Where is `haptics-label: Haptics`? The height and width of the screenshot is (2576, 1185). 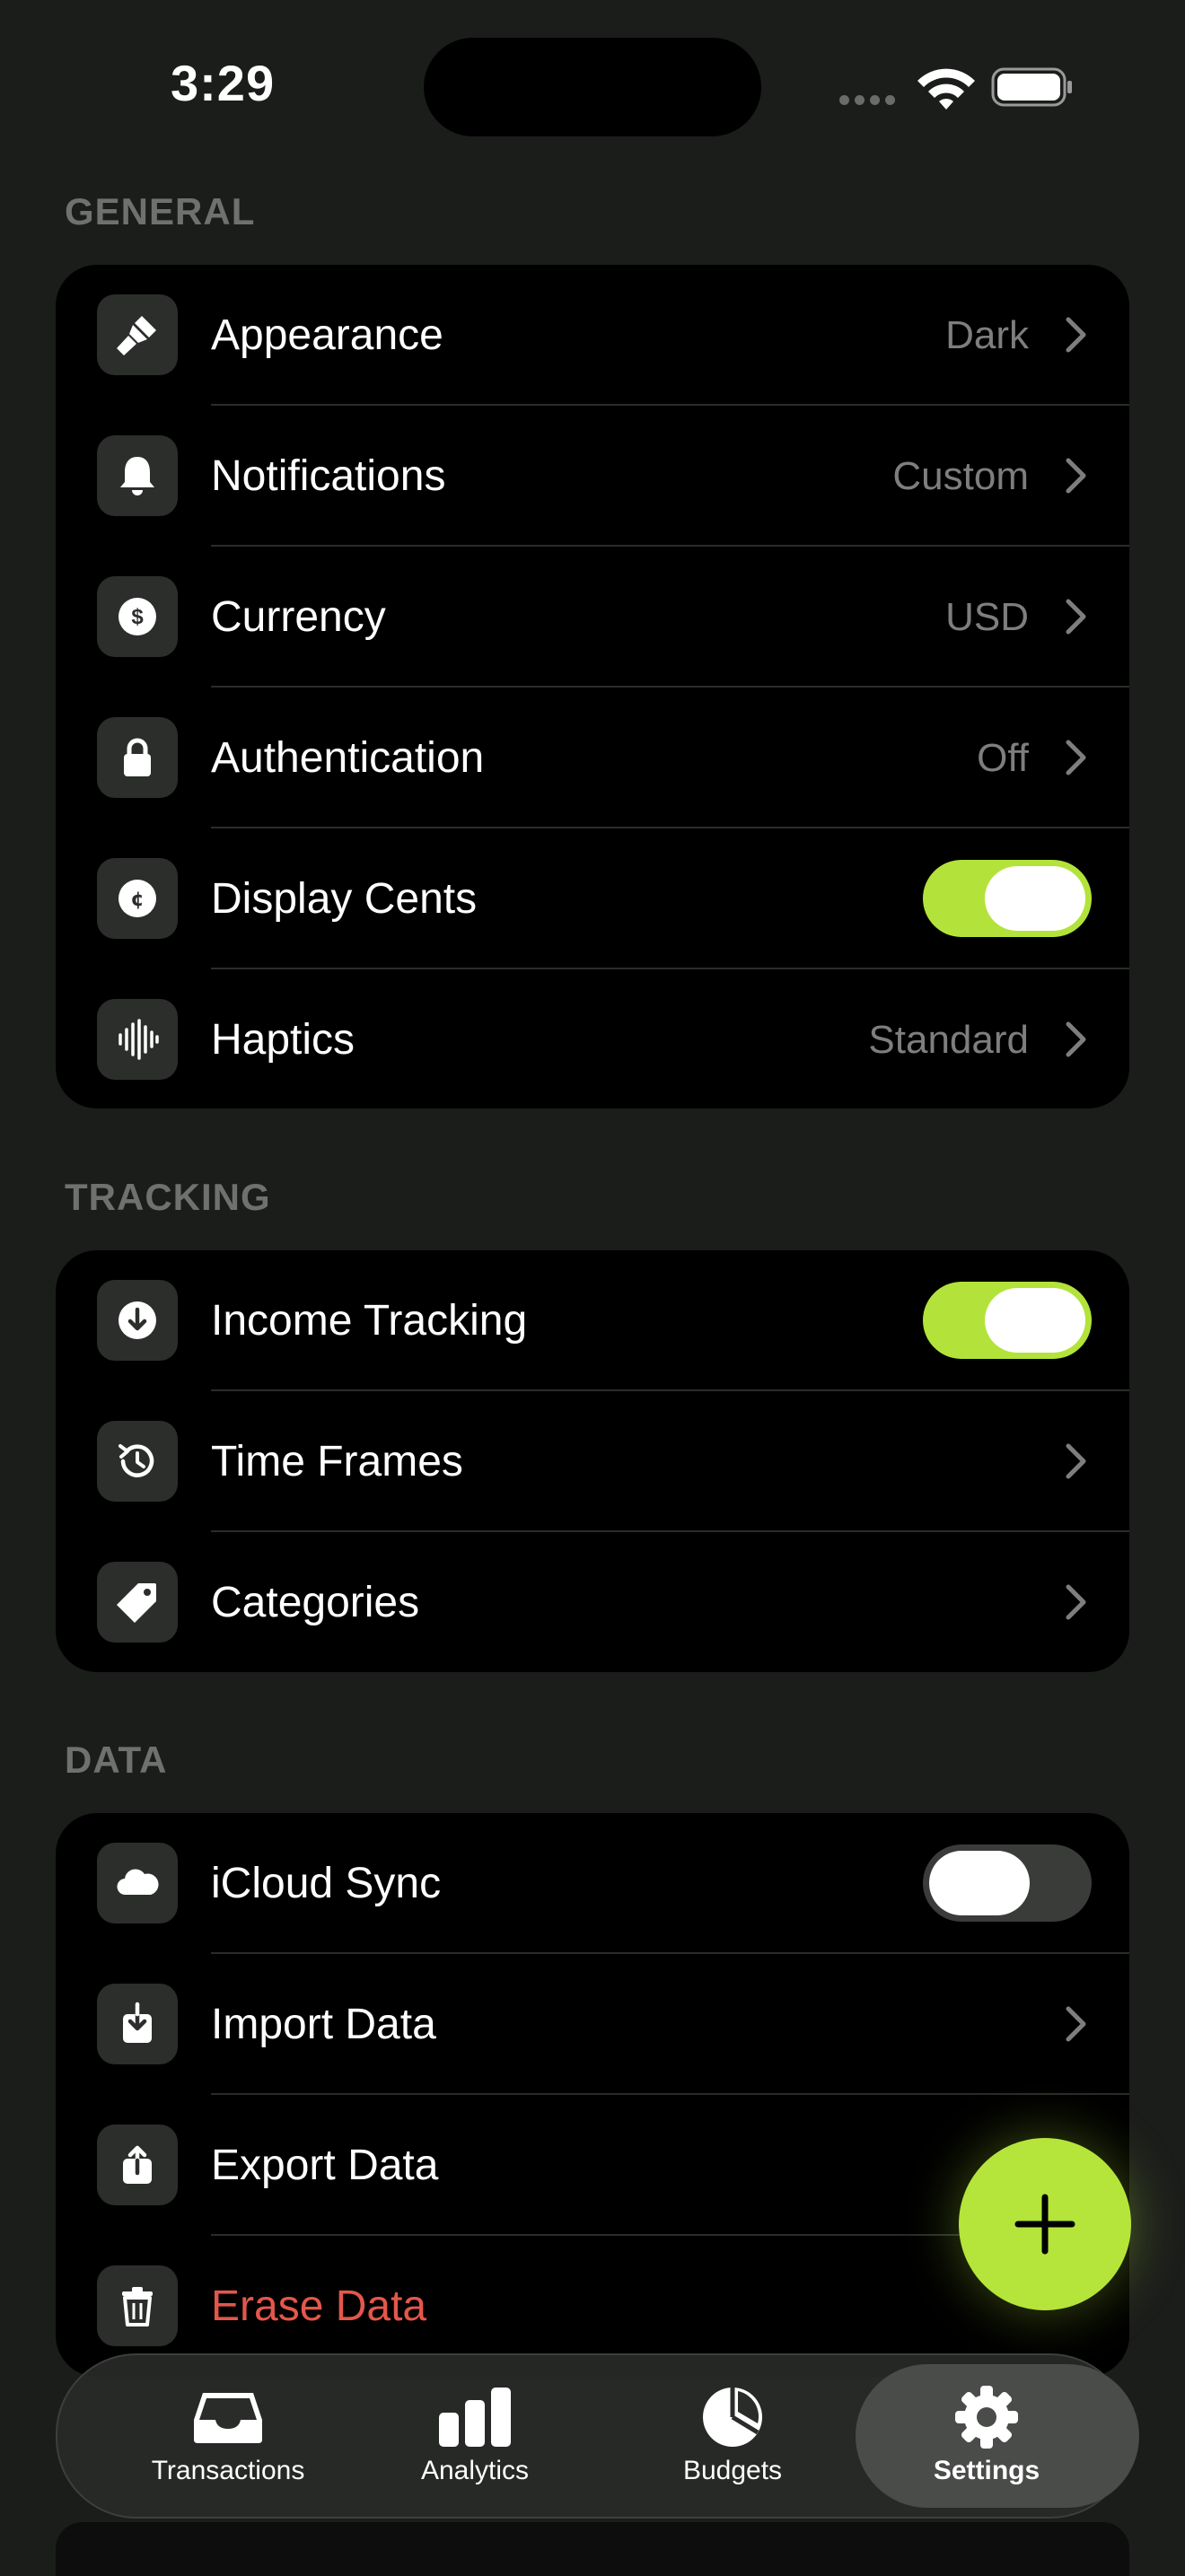
haptics-label: Haptics is located at coordinates (283, 1040).